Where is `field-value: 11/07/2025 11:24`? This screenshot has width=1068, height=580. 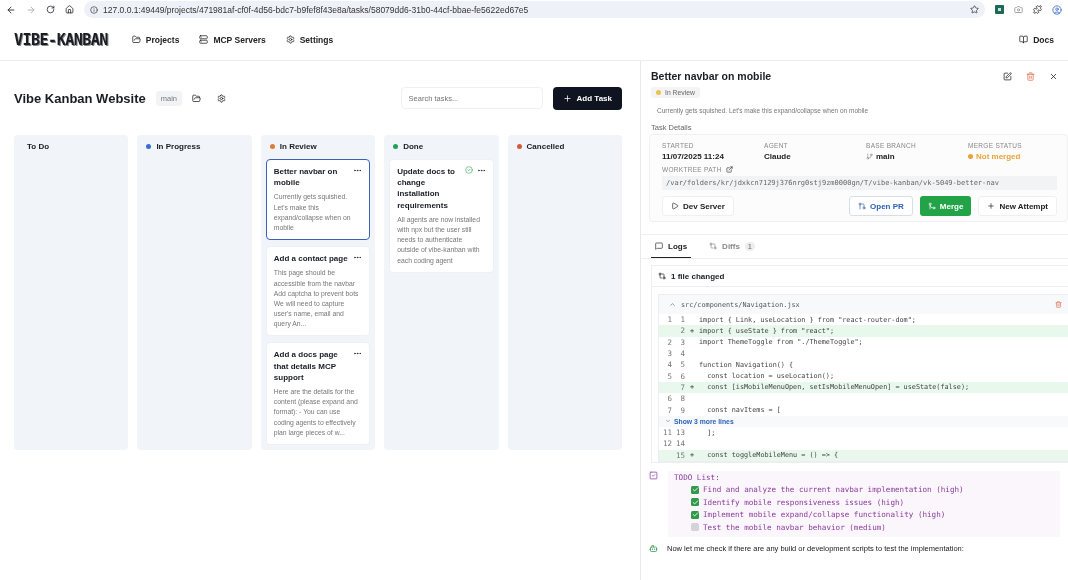
field-value: 11/07/2025 11:24 is located at coordinates (693, 156).